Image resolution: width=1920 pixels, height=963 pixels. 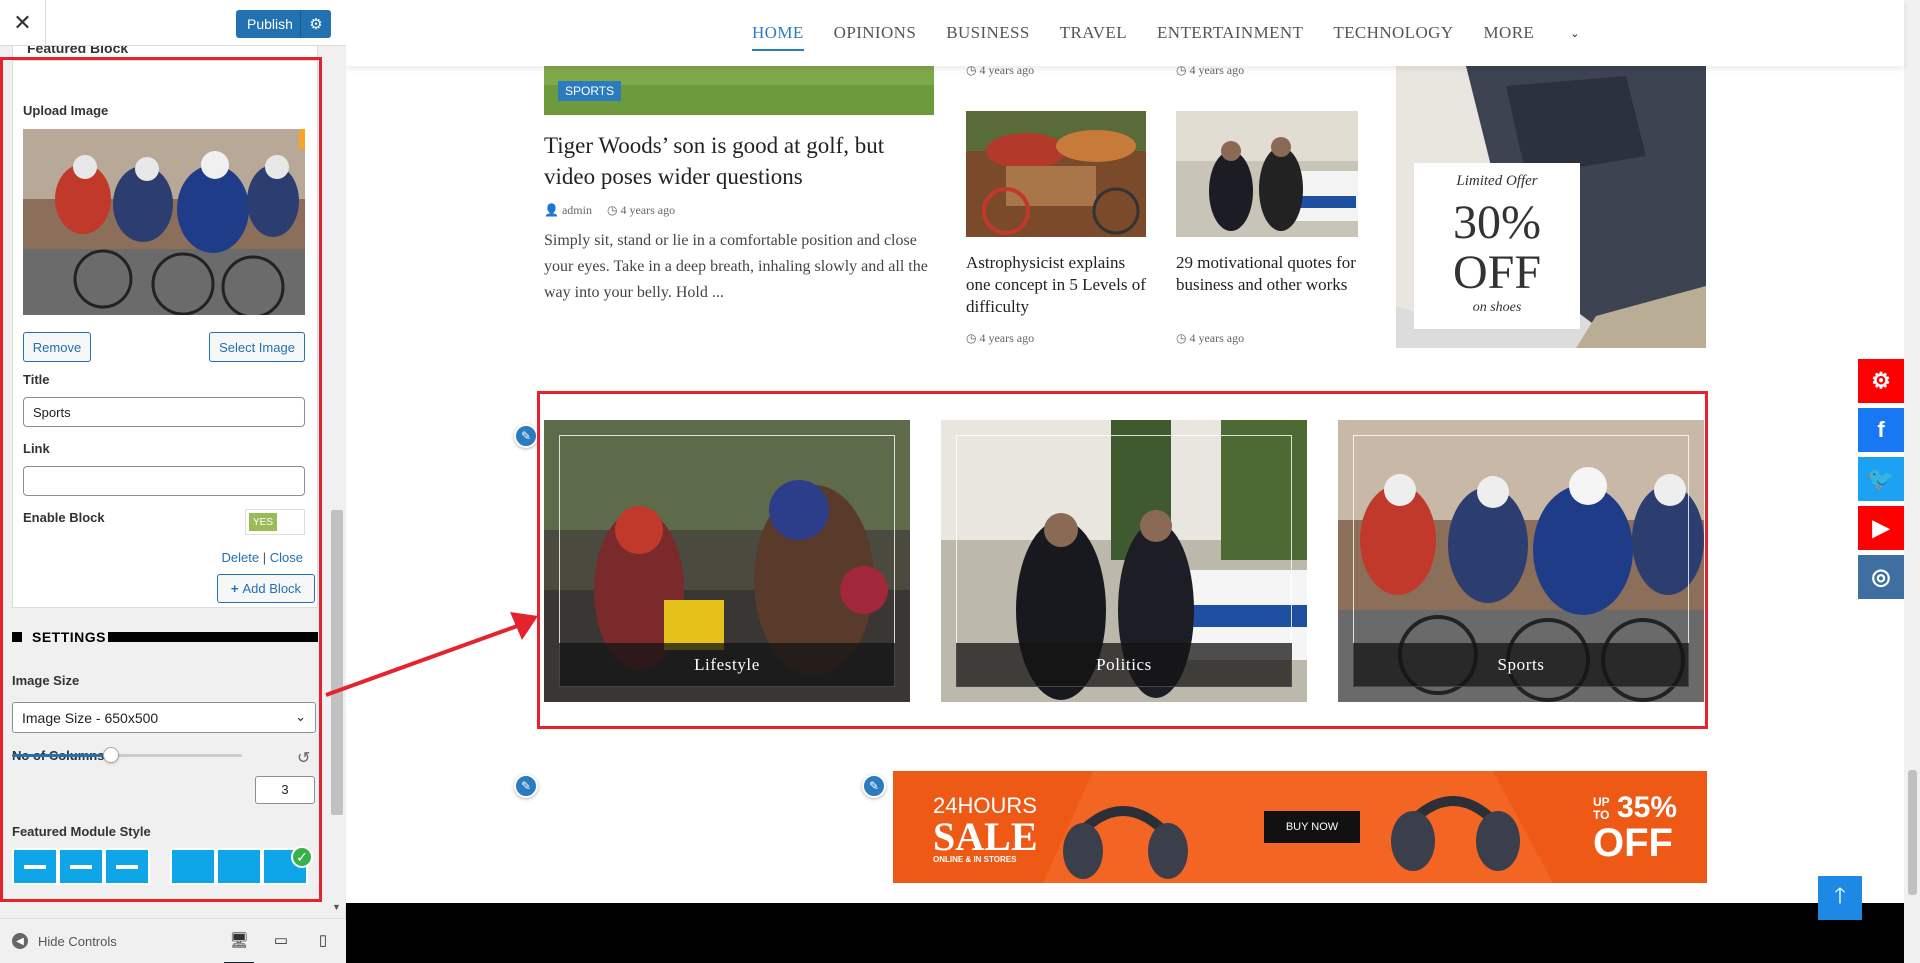 I want to click on customizer-header: ✕ Publish ⚙, so click(x=173, y=23).